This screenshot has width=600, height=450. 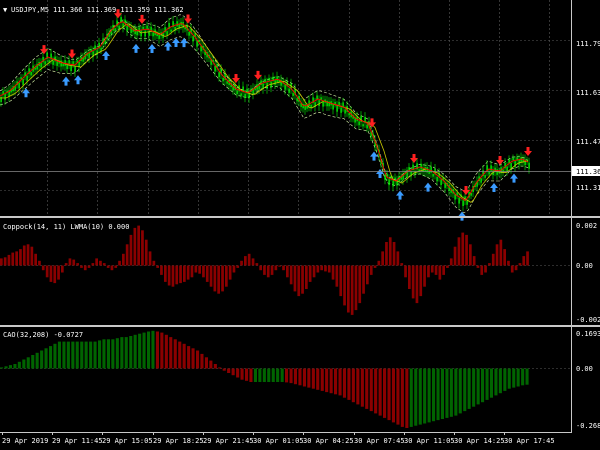 What do you see at coordinates (5, 10) in the screenshot?
I see `collapse-triangle-icon: ▼` at bounding box center [5, 10].